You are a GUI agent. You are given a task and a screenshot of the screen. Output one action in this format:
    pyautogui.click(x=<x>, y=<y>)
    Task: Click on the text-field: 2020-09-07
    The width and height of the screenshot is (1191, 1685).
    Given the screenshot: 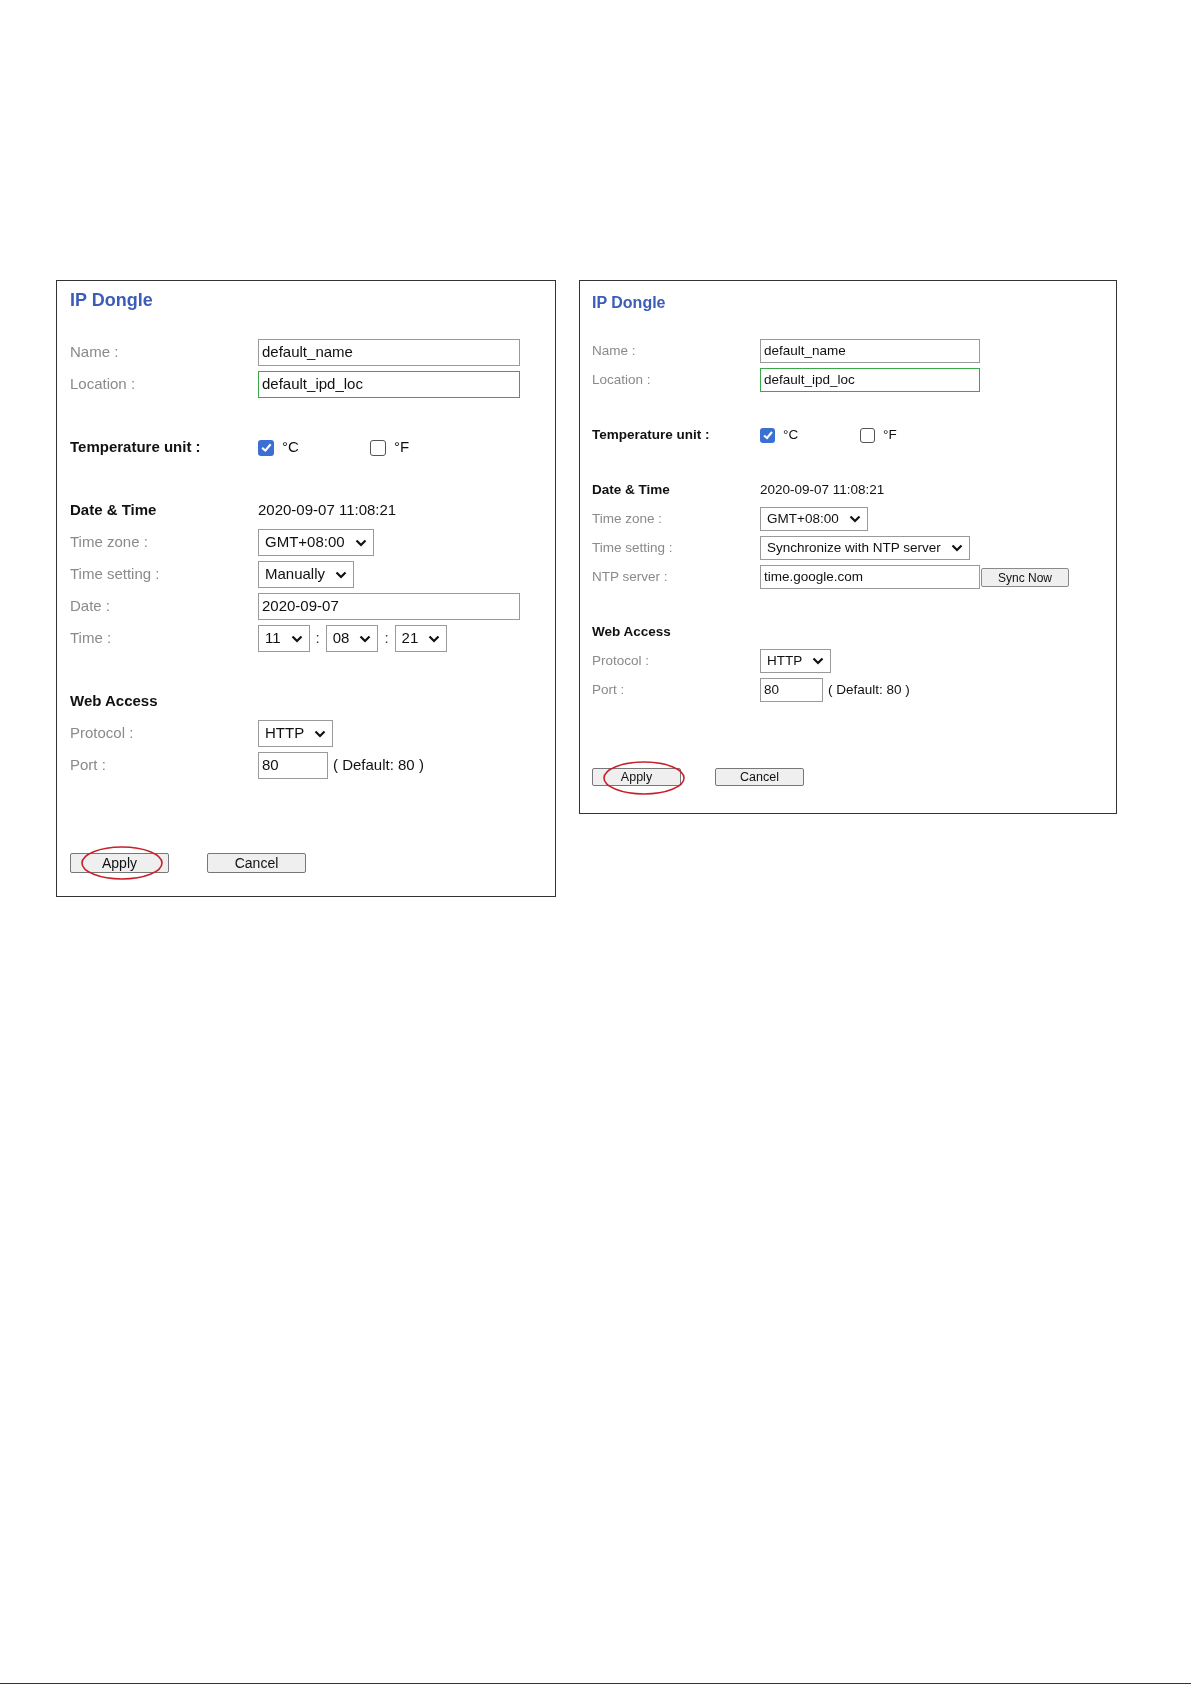 What is the action you would take?
    pyautogui.click(x=389, y=606)
    